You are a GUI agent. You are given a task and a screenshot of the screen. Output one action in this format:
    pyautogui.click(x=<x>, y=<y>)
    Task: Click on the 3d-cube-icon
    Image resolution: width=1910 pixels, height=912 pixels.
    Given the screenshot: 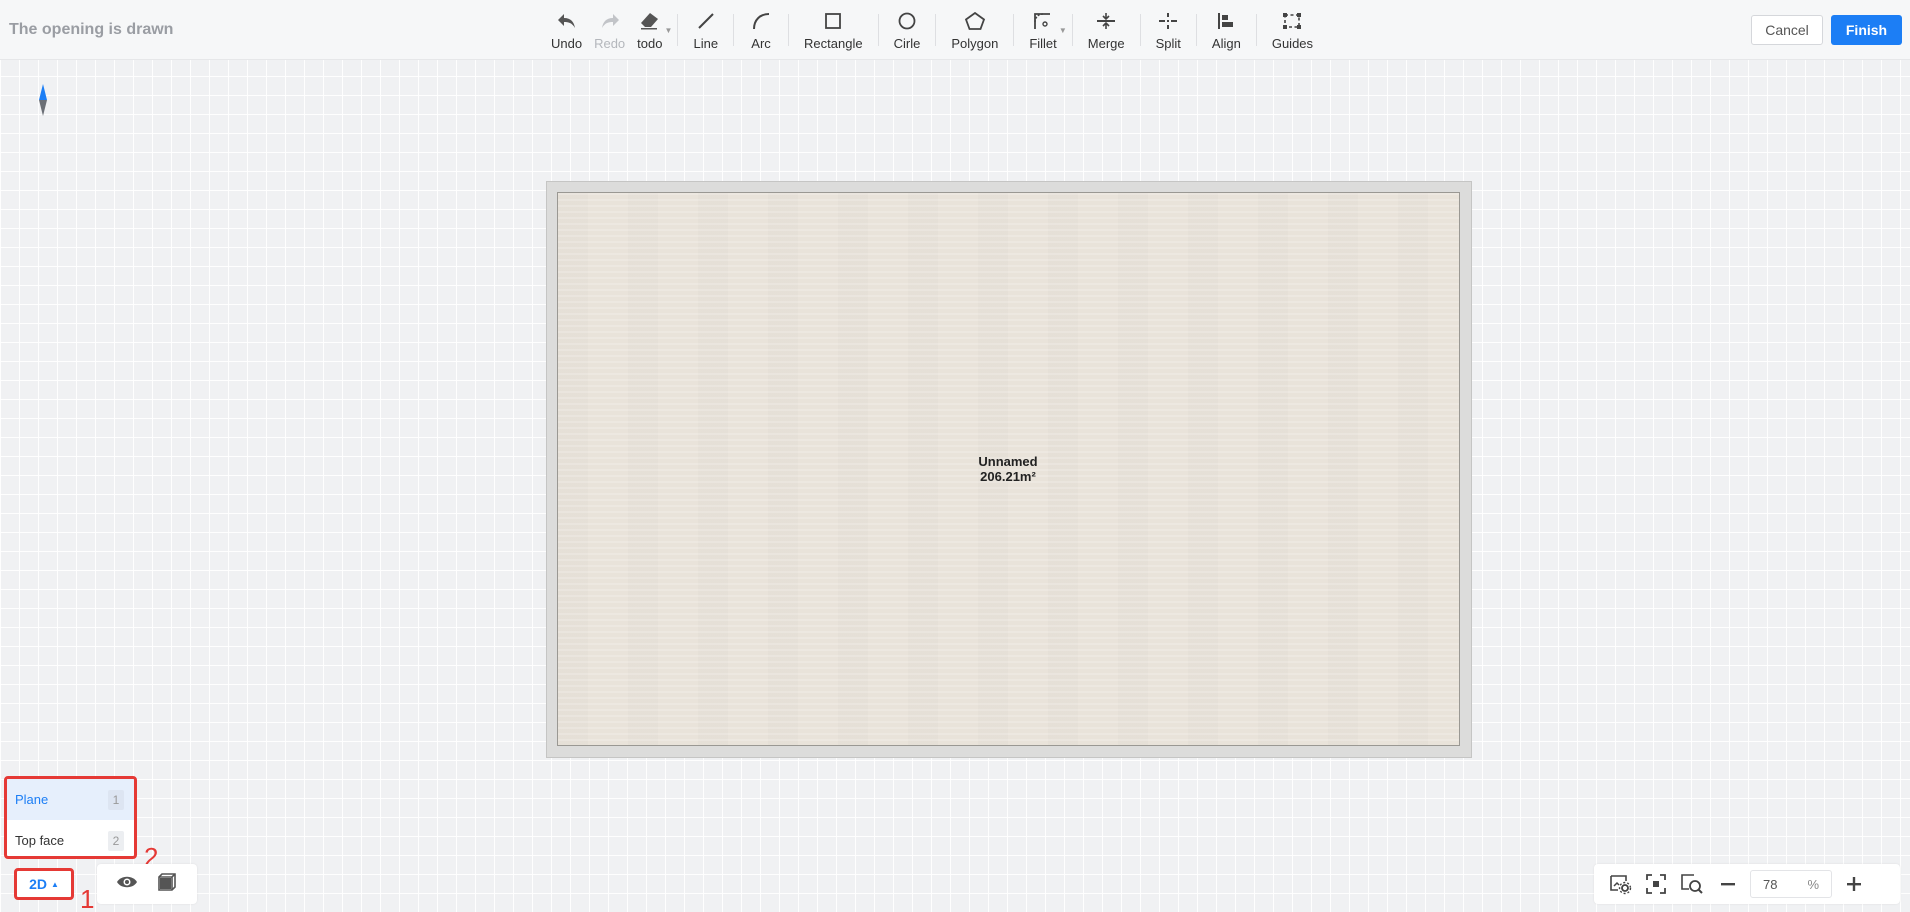 What is the action you would take?
    pyautogui.click(x=167, y=884)
    